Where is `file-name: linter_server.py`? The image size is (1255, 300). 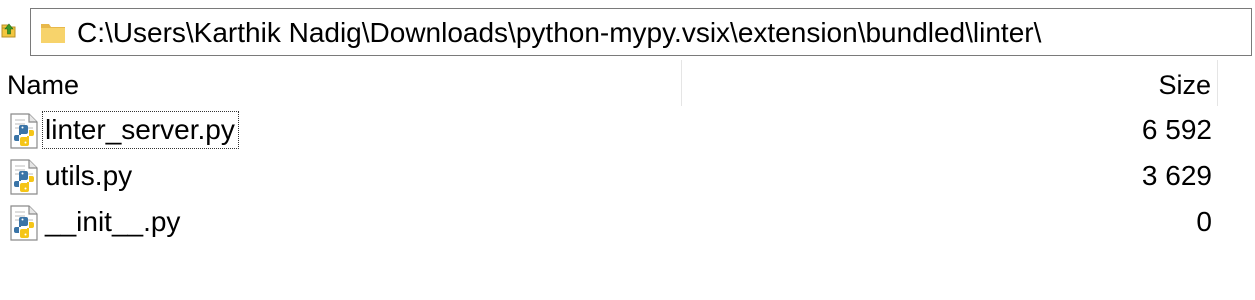 file-name: linter_server.py is located at coordinates (140, 130).